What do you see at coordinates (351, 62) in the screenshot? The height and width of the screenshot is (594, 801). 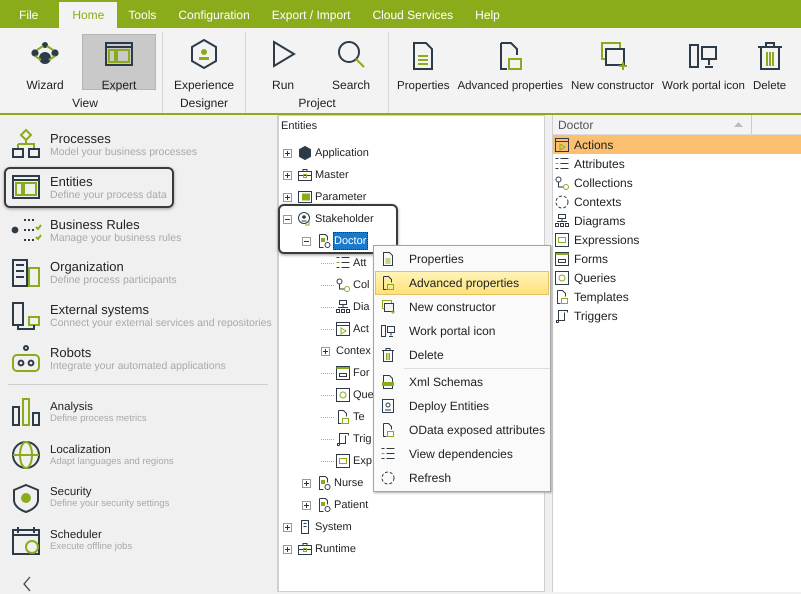 I see `ribbon-button: Search` at bounding box center [351, 62].